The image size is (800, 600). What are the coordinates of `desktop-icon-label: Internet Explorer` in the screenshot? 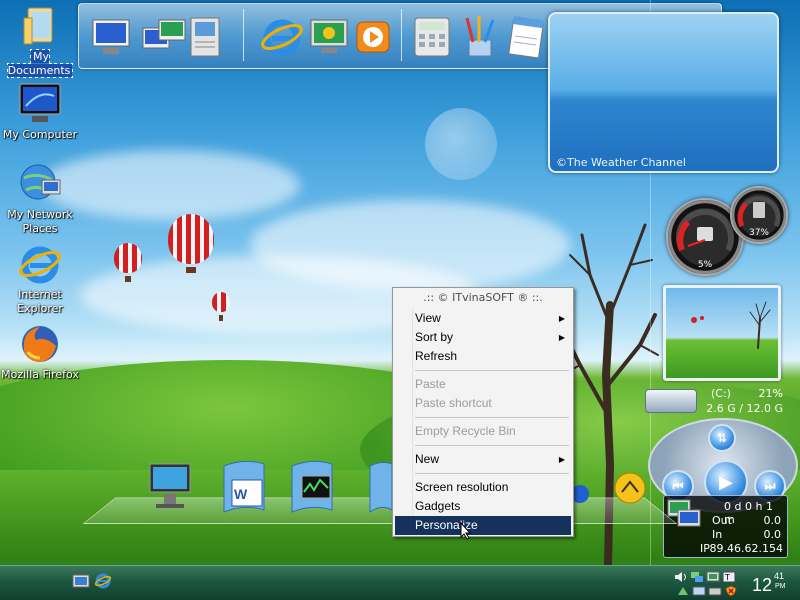 It's located at (40, 301).